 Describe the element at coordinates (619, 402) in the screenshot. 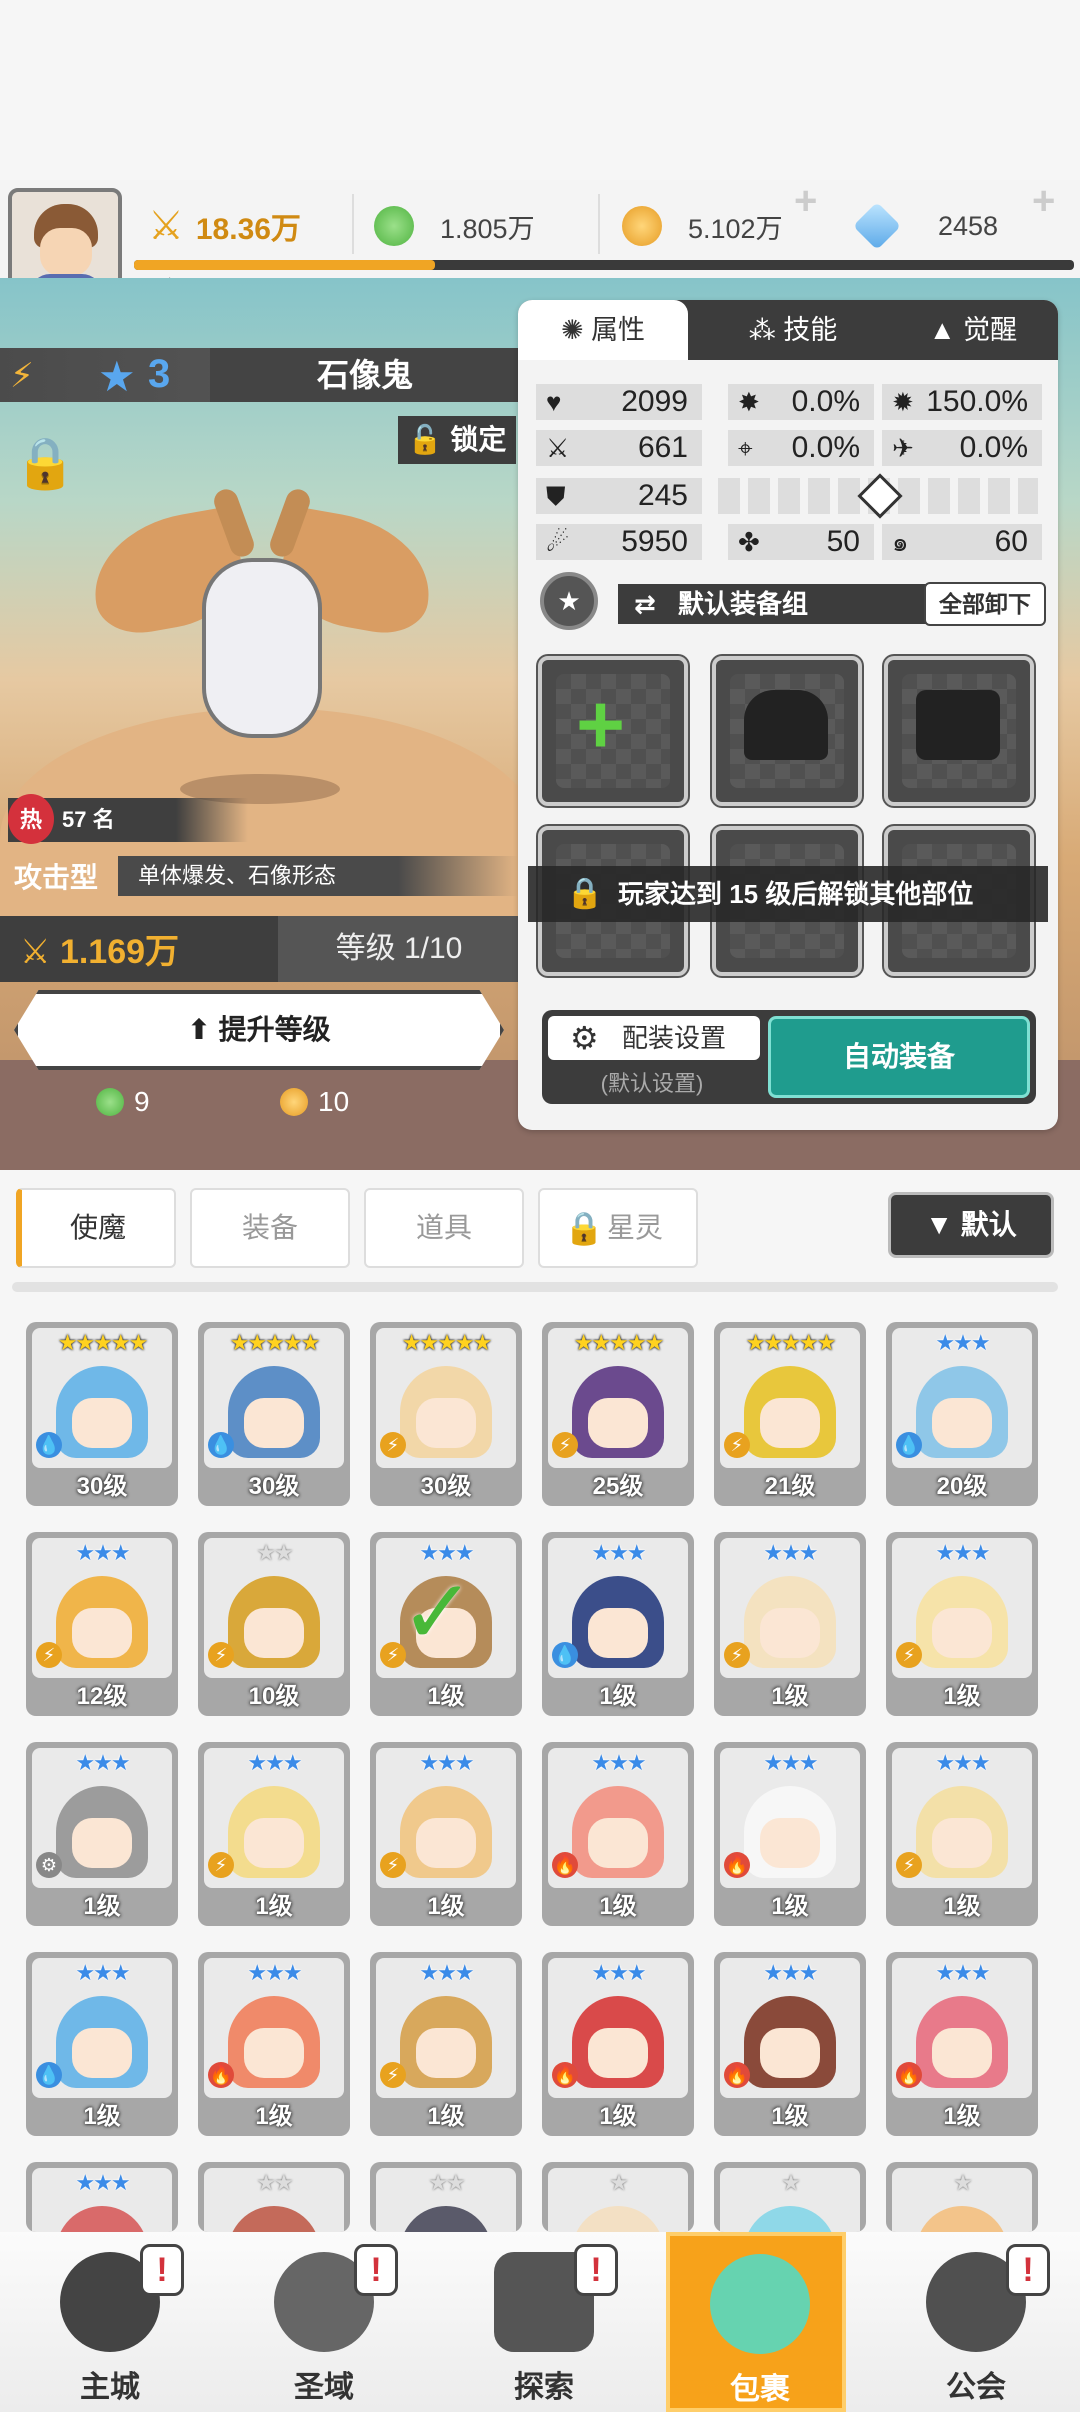

I see `stat-hp: ♥ 2099` at that location.